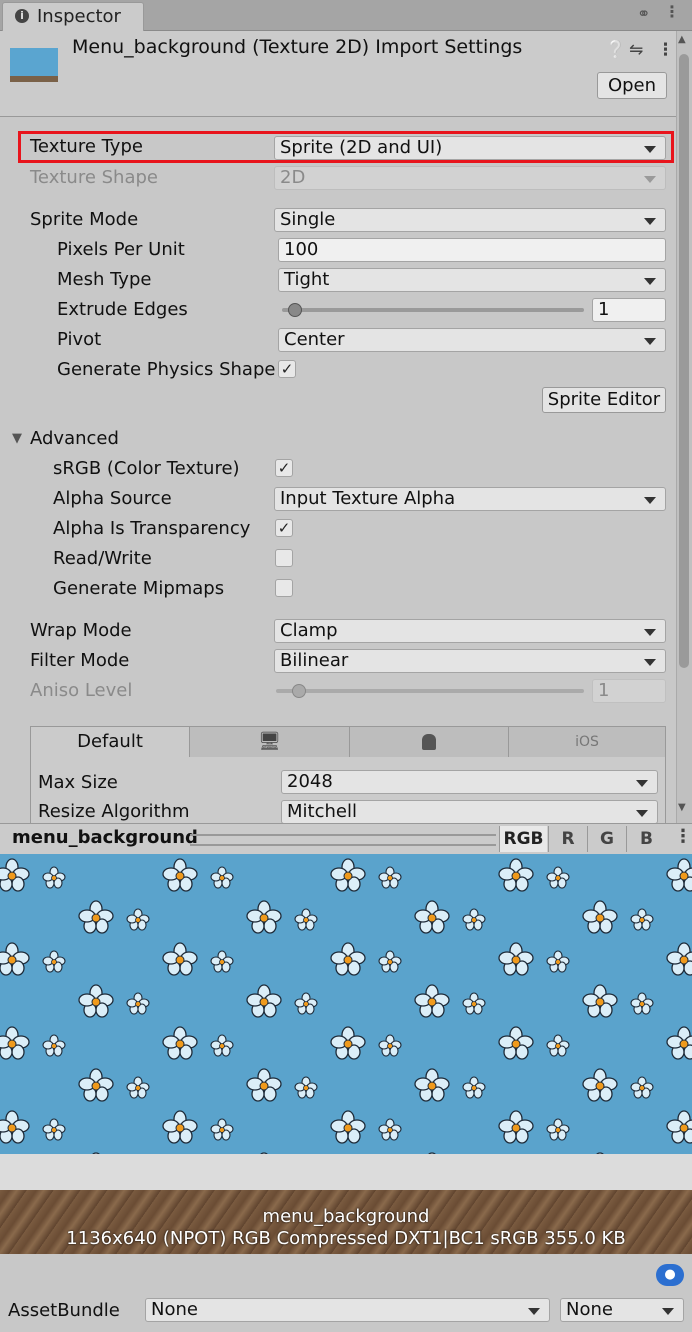  Describe the element at coordinates (672, 11) in the screenshot. I see `more-options-icon: ⋮` at that location.